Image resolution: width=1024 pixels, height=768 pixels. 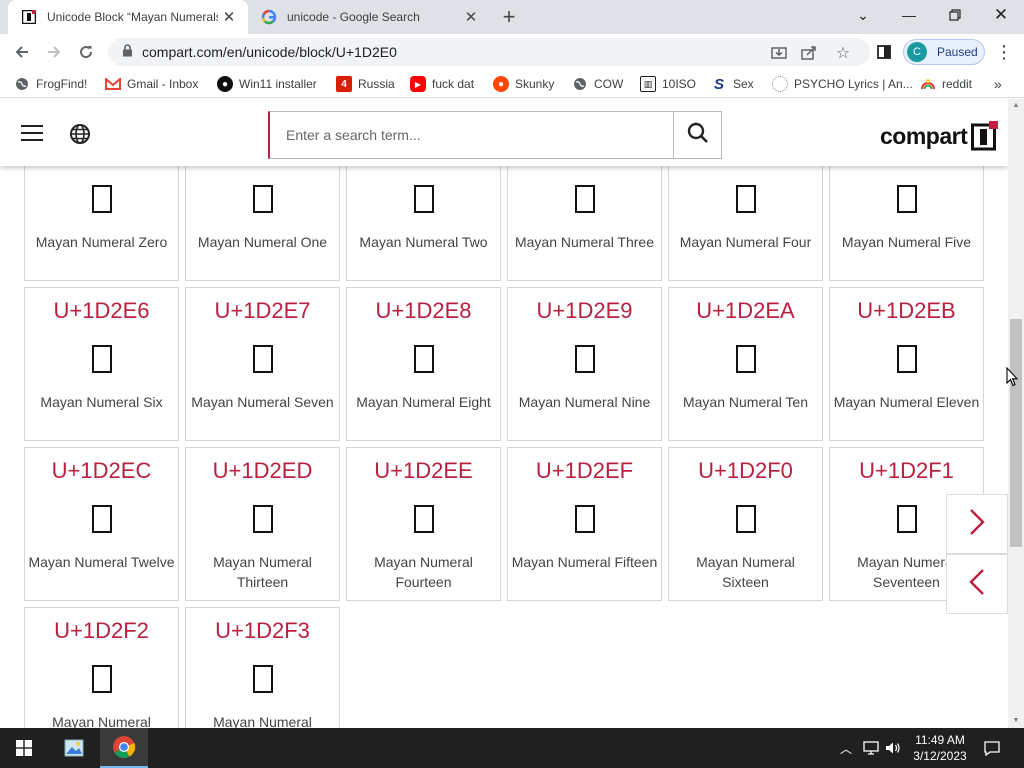 I want to click on code-point: U+1D2ED, so click(x=262, y=470).